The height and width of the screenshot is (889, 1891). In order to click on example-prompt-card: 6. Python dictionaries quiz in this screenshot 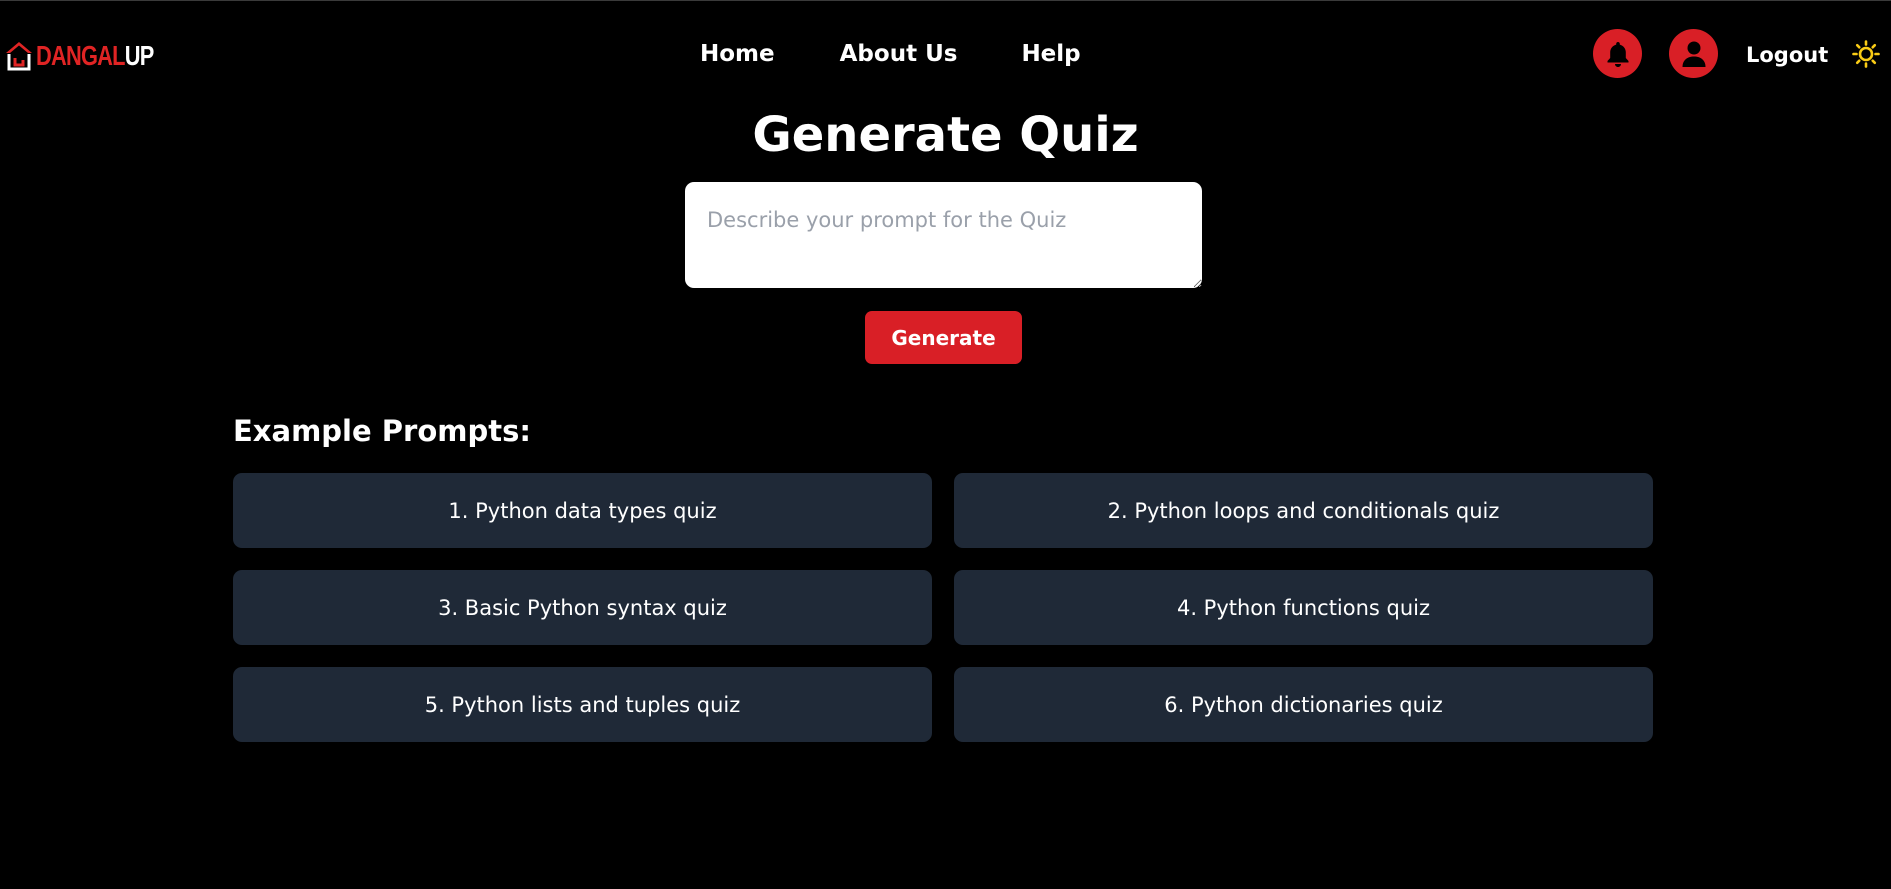, I will do `click(1303, 704)`.